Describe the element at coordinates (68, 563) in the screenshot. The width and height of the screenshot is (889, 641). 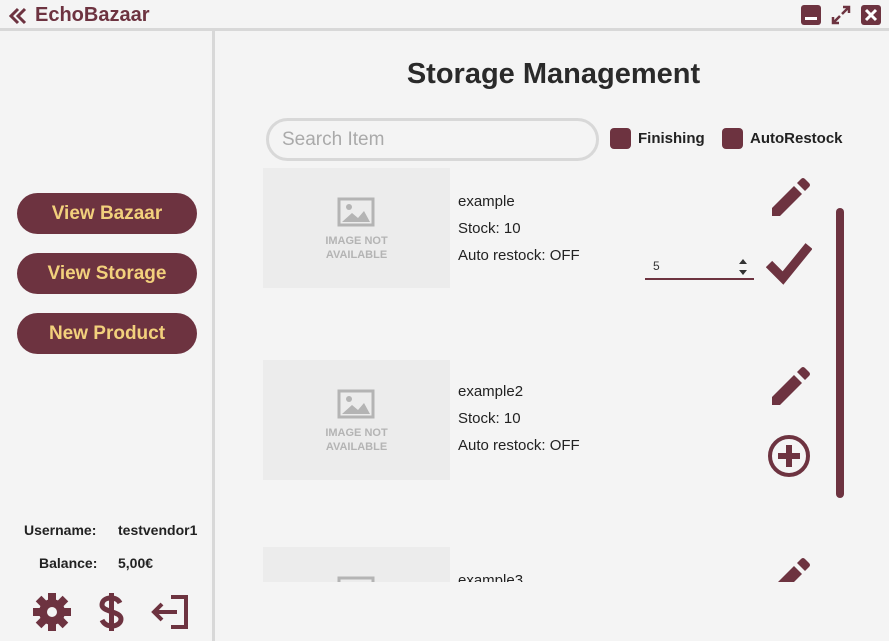
I see `balance-label: Balance:` at that location.